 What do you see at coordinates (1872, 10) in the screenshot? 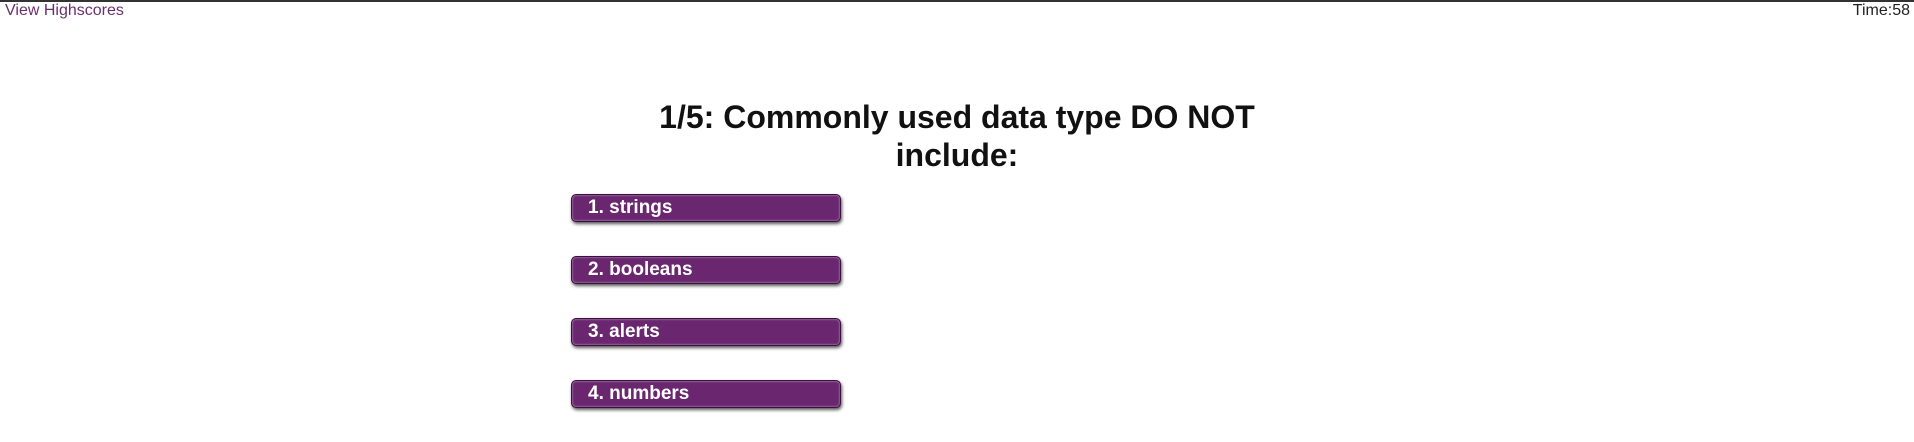
I see `timer-label: Time:` at bounding box center [1872, 10].